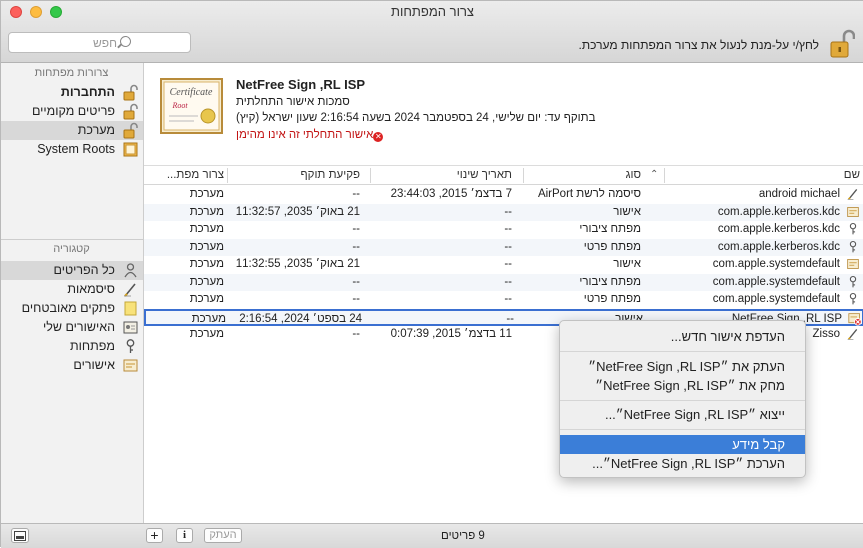  I want to click on column-modified: תאריך שינוי, so click(444, 175).